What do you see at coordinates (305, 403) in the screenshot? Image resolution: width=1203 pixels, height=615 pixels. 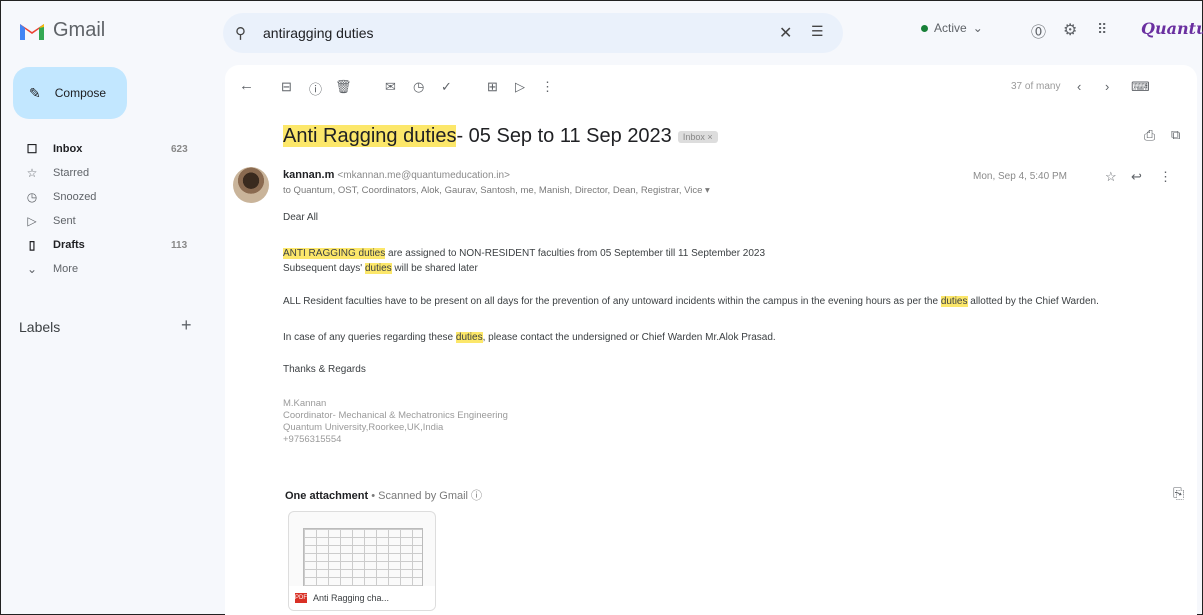 I see `sig-name: M.Kannan` at bounding box center [305, 403].